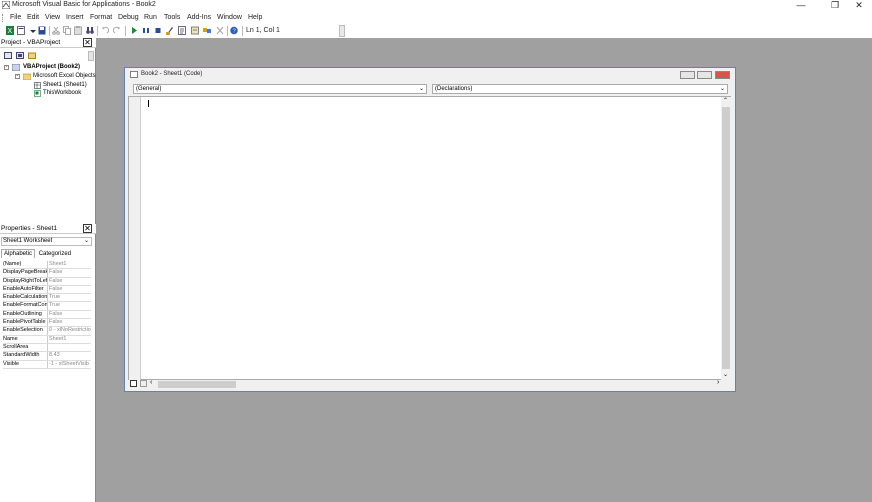 This screenshot has height=502, width=872. I want to click on help-icon: ?, so click(234, 30).